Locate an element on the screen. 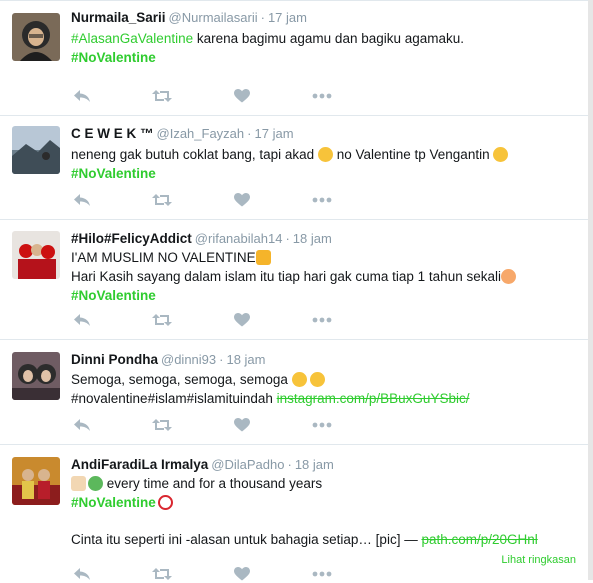  winking-emoji-icon is located at coordinates (318, 379).